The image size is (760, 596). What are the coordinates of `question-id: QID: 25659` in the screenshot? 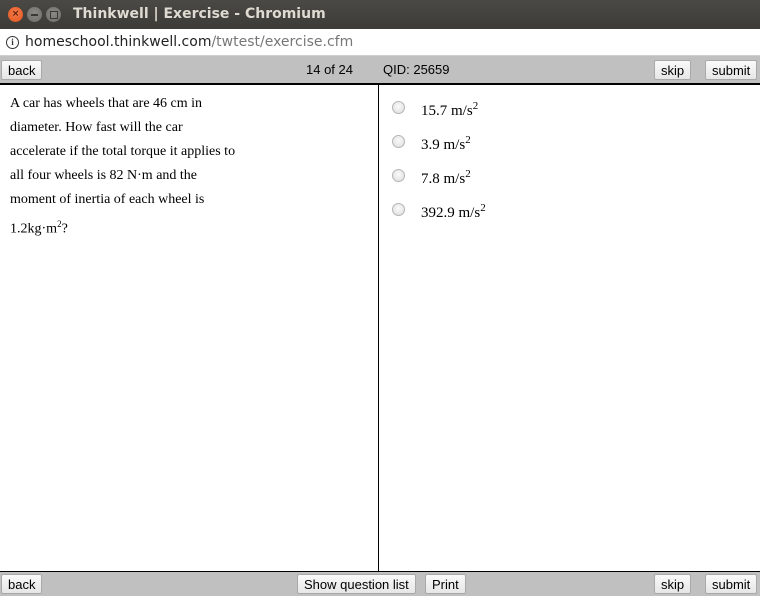 It's located at (416, 69).